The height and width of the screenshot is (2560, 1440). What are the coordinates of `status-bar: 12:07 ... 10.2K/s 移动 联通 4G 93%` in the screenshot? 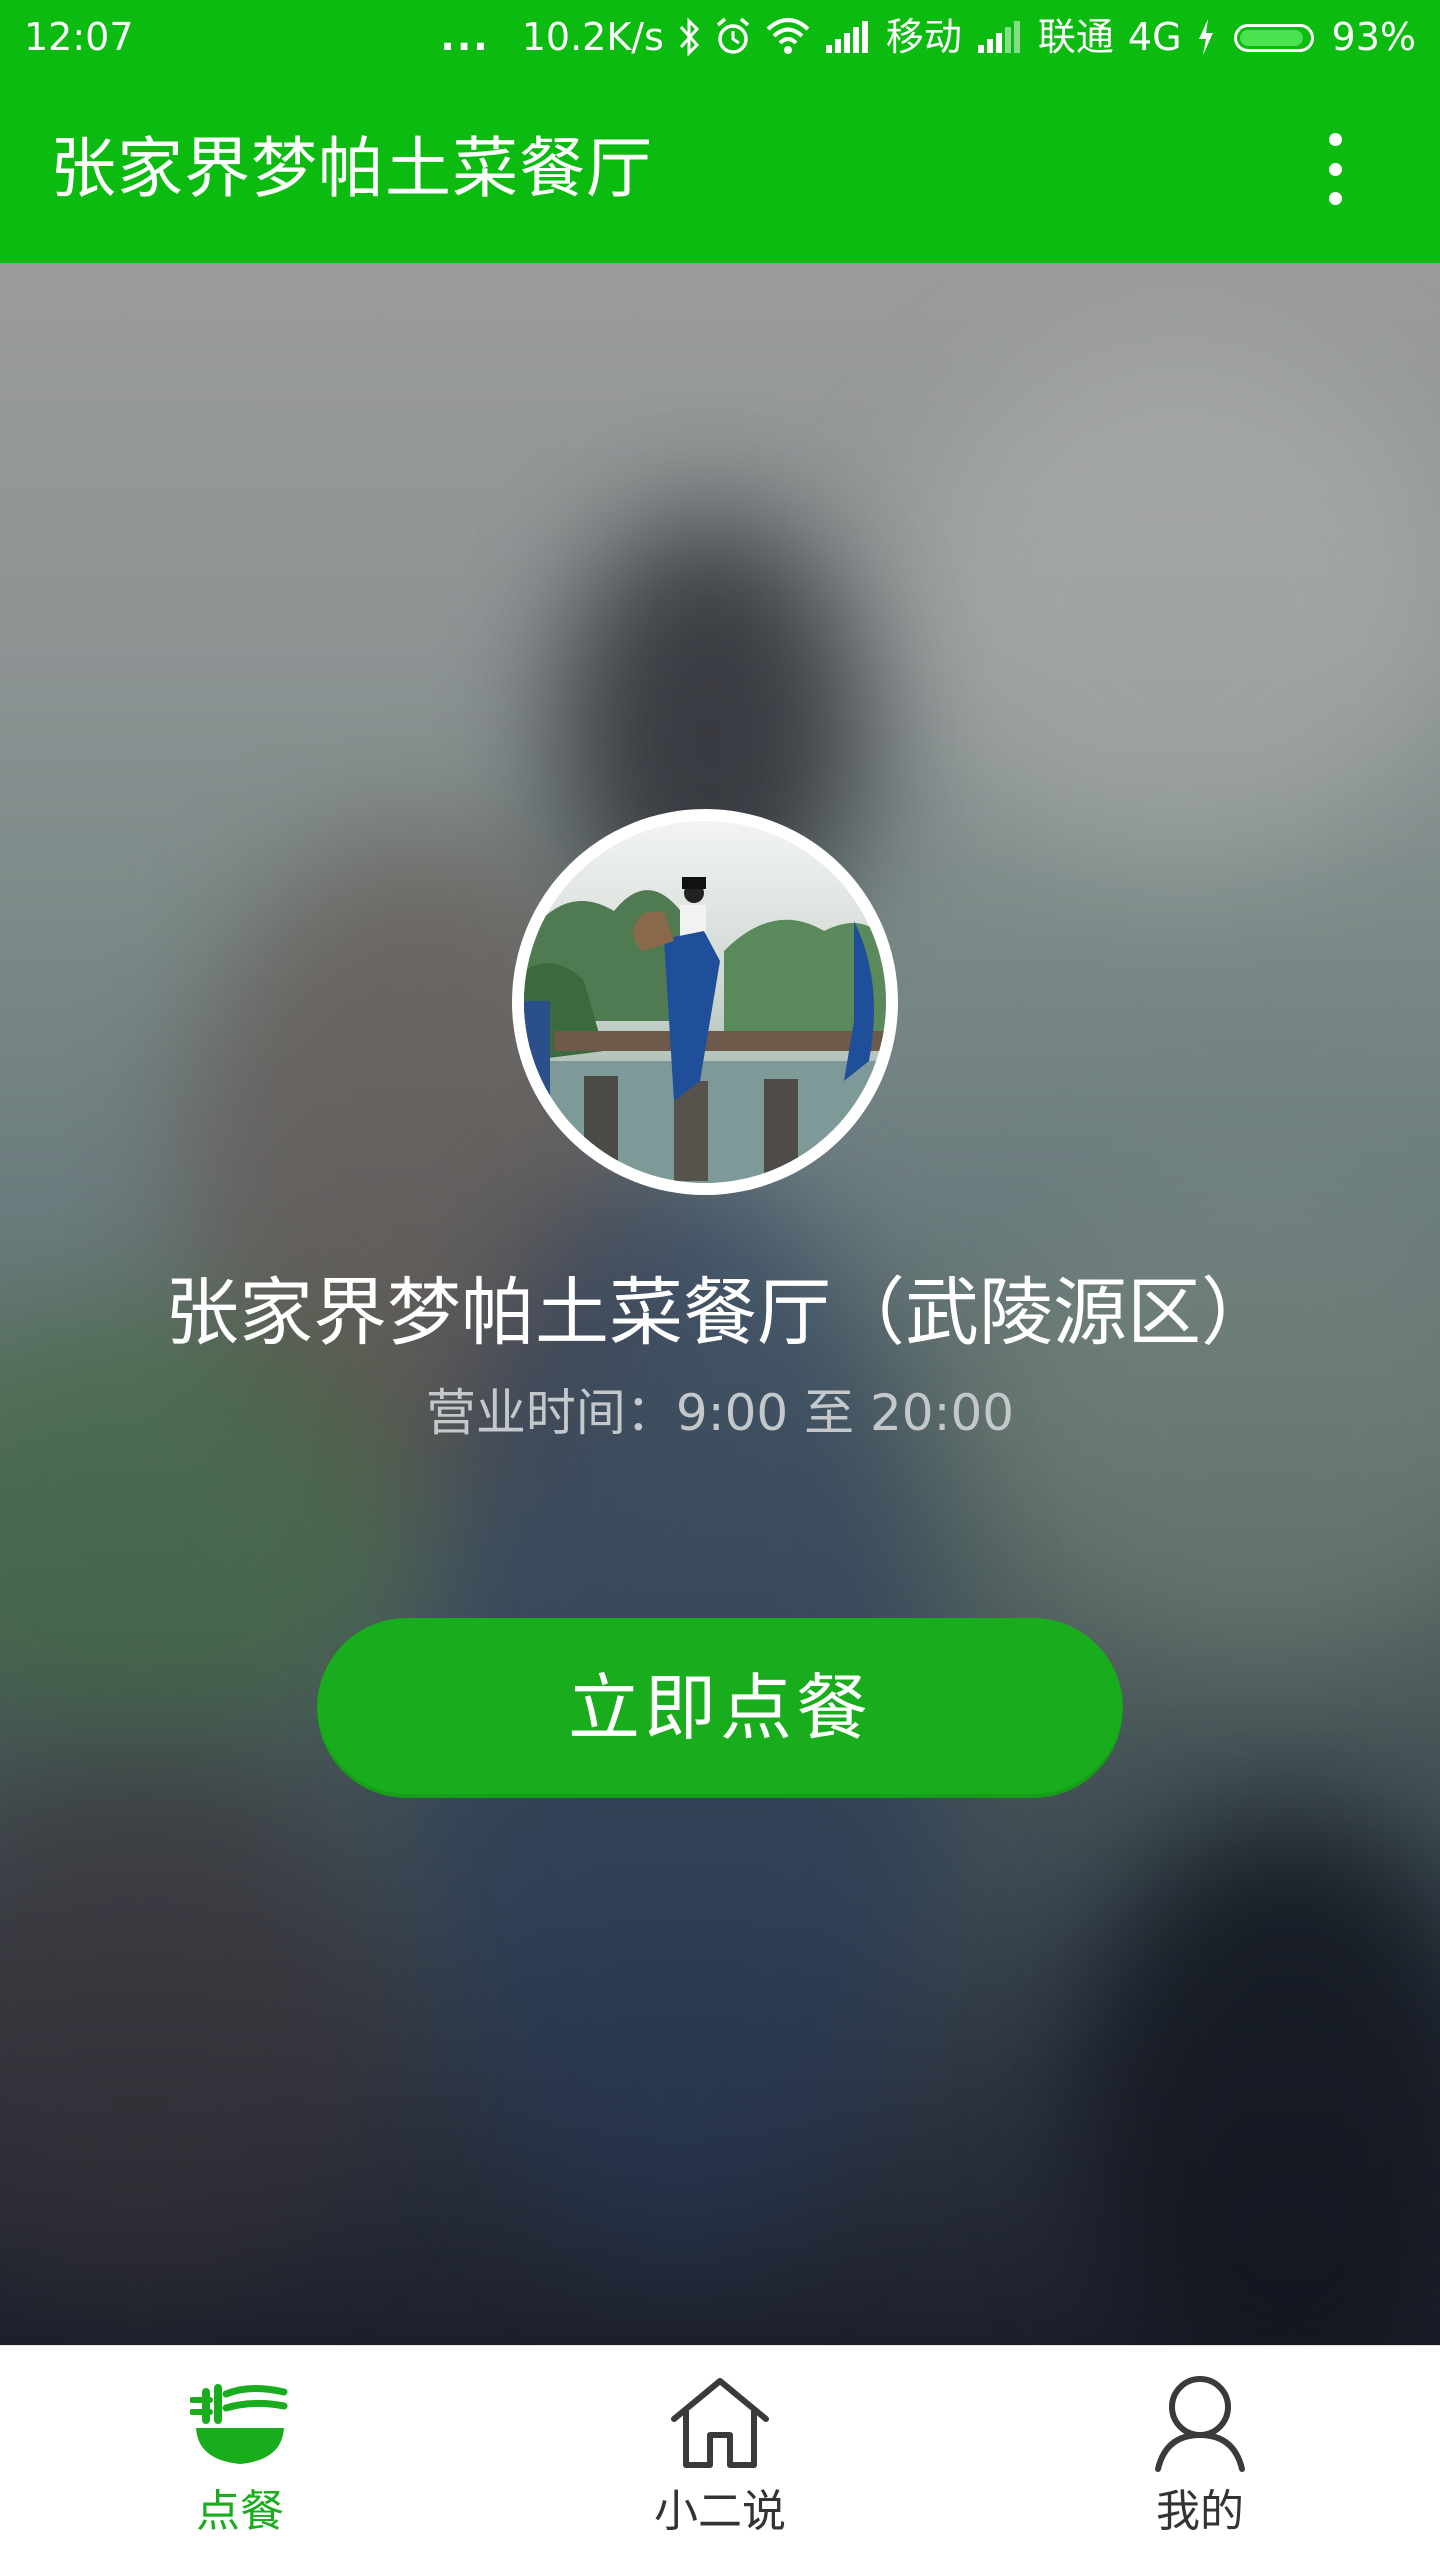 It's located at (720, 37).